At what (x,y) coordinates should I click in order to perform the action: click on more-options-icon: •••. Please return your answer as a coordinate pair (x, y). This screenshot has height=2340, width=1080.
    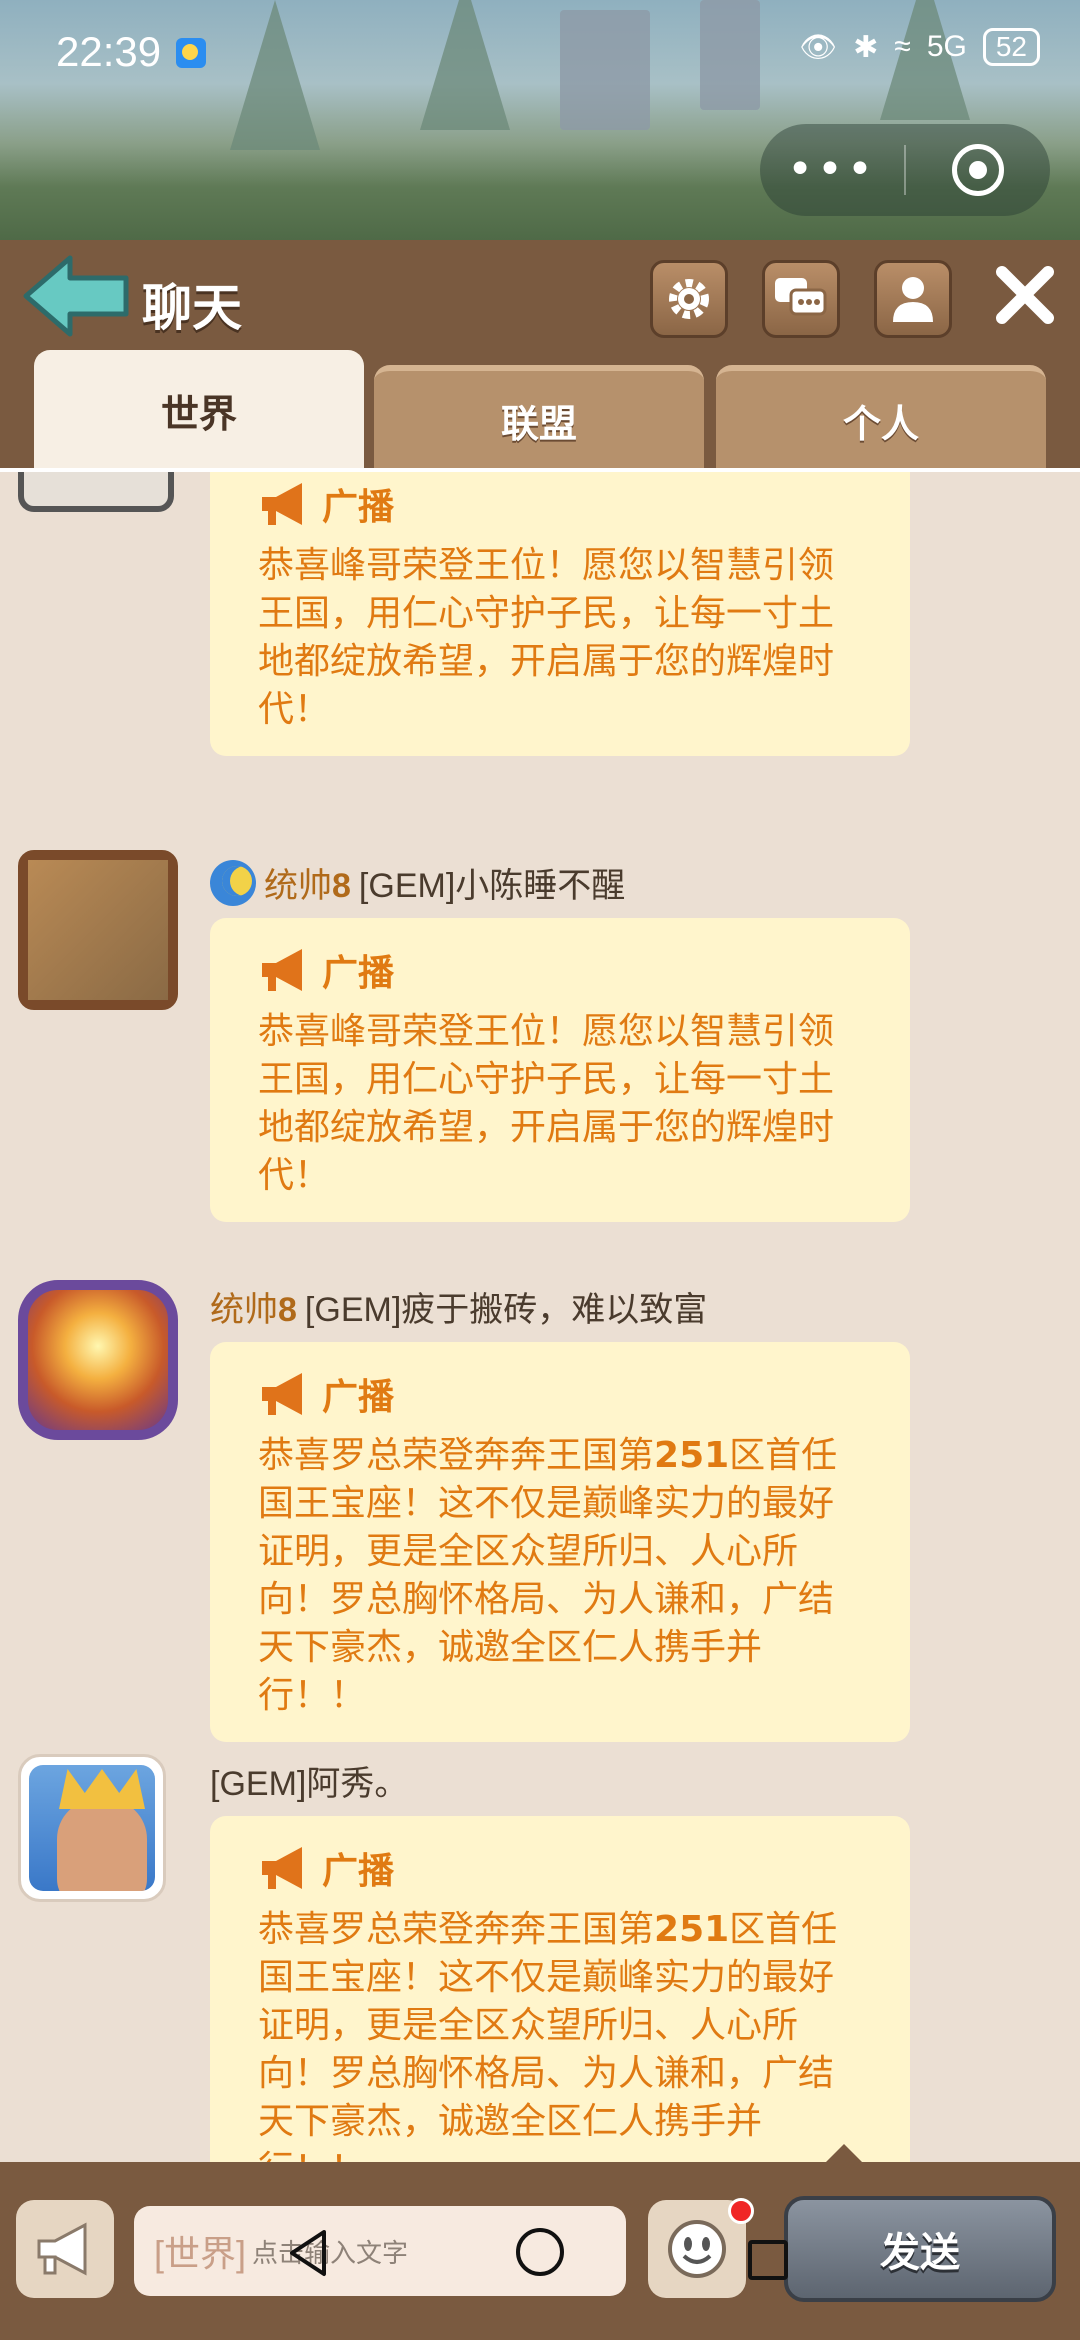
    Looking at the image, I should click on (832, 170).